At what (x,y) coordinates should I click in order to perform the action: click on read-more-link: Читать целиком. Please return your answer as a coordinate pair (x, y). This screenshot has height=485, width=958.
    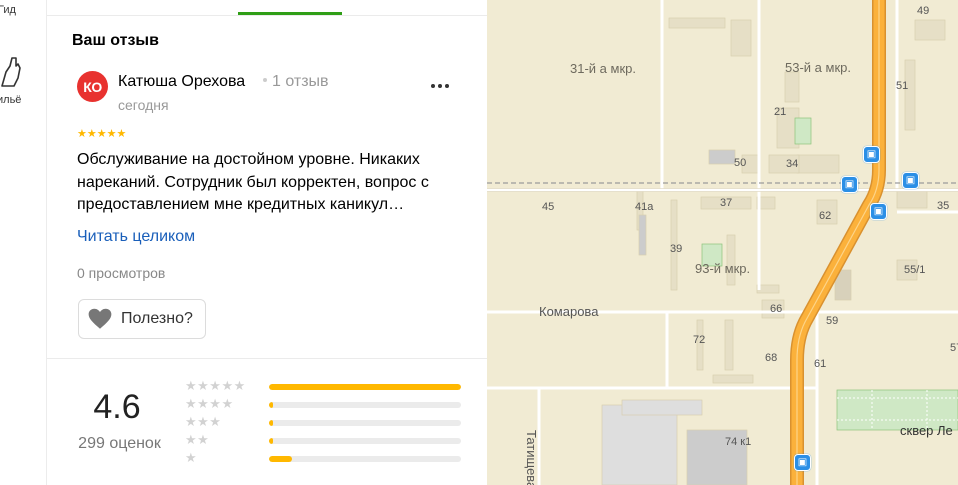
    Looking at the image, I should click on (136, 237).